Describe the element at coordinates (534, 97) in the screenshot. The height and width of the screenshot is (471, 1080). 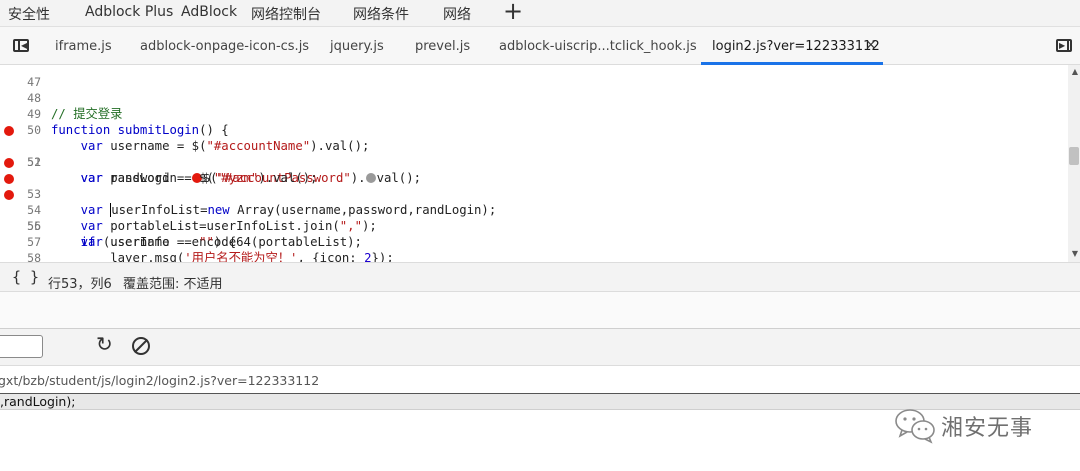
I see `code-line: 48 // 提交登录` at that location.